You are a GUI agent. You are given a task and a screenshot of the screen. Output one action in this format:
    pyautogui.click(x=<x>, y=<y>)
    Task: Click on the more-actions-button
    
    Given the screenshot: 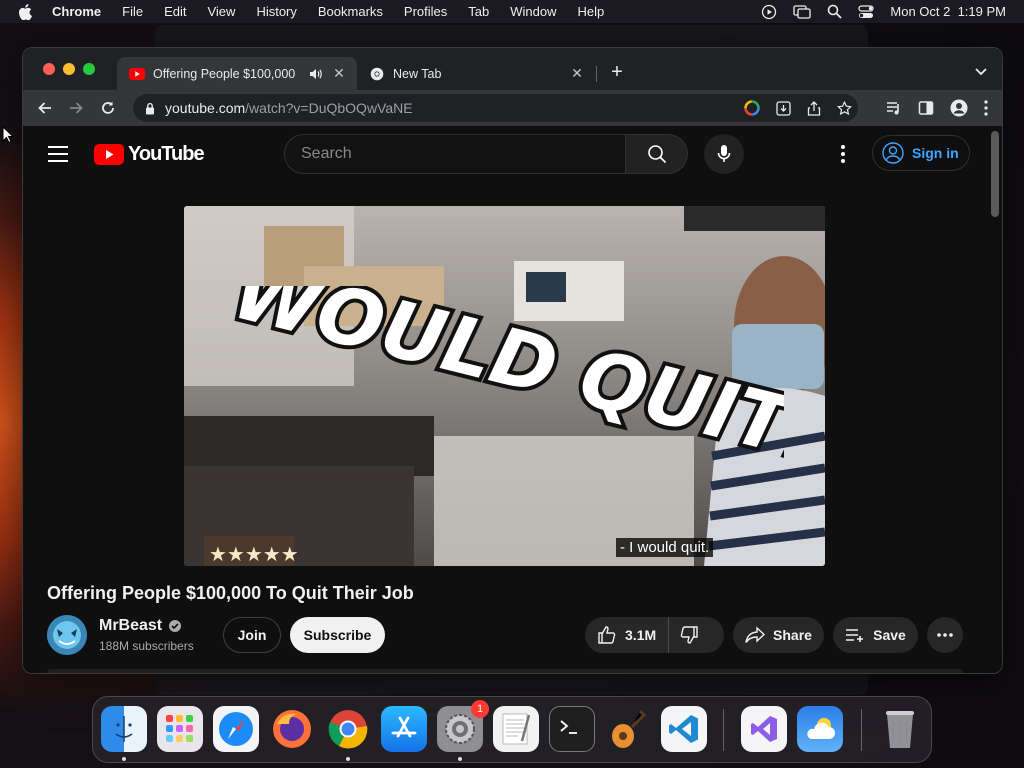 What is the action you would take?
    pyautogui.click(x=945, y=635)
    